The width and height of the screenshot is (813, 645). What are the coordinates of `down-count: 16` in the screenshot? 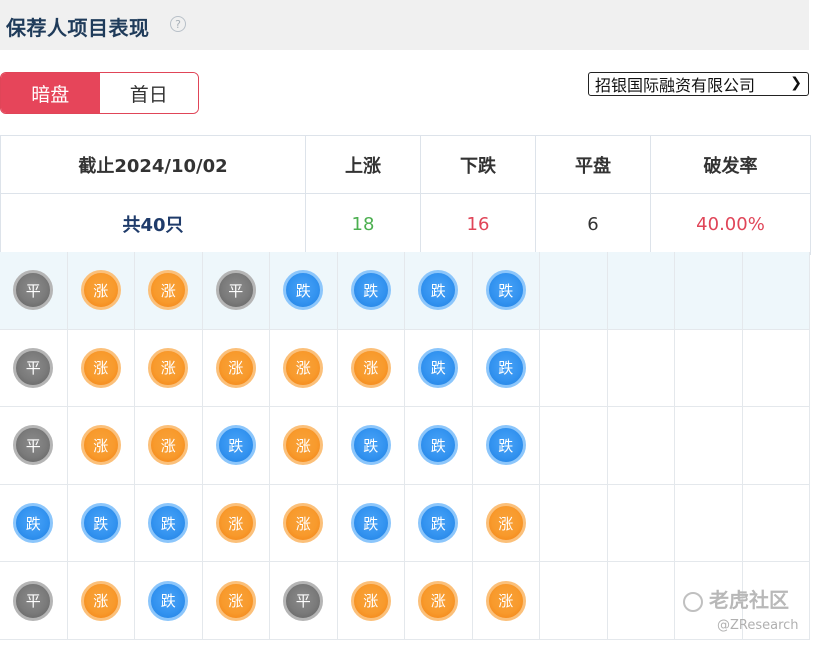 It's located at (478, 224).